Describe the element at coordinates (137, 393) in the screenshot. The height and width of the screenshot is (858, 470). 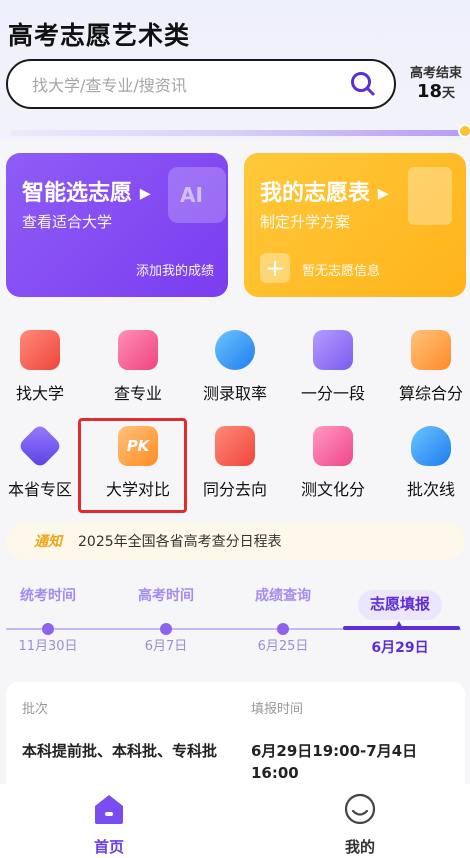
I see `grid-label: 查专业` at that location.